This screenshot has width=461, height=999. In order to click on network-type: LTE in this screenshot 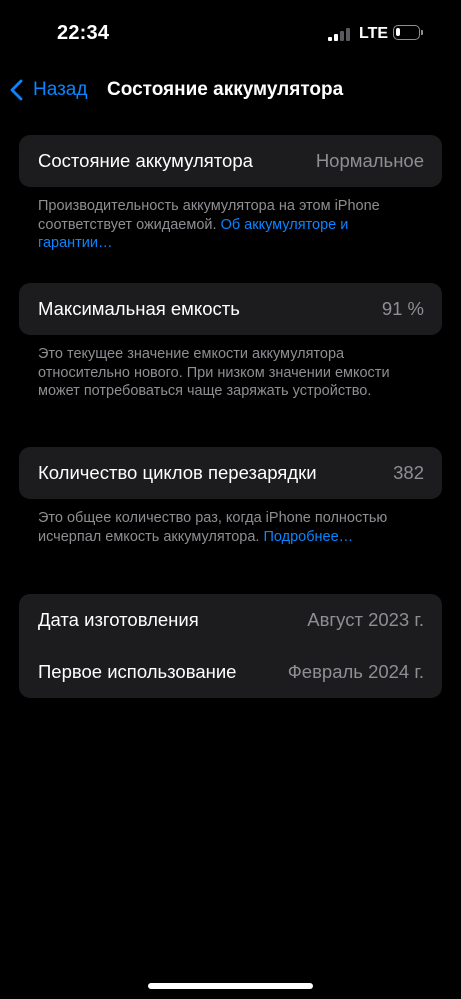, I will do `click(374, 33)`.